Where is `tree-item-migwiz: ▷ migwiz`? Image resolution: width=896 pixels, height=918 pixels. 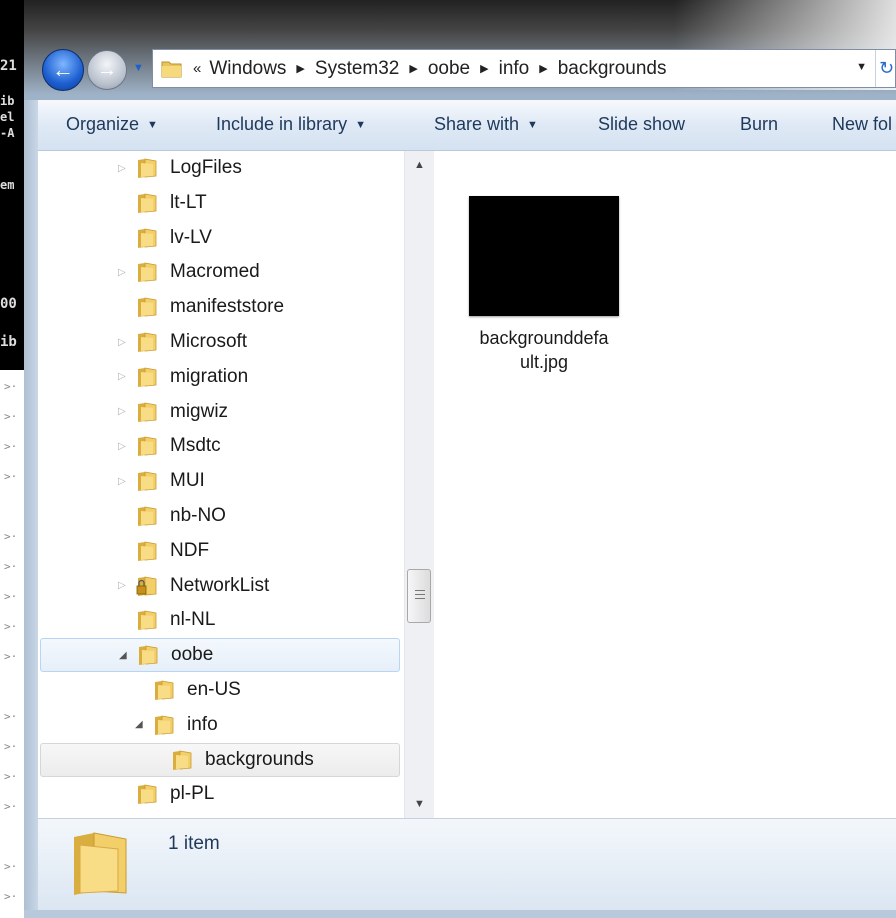
tree-item-migwiz: ▷ migwiz is located at coordinates (173, 412).